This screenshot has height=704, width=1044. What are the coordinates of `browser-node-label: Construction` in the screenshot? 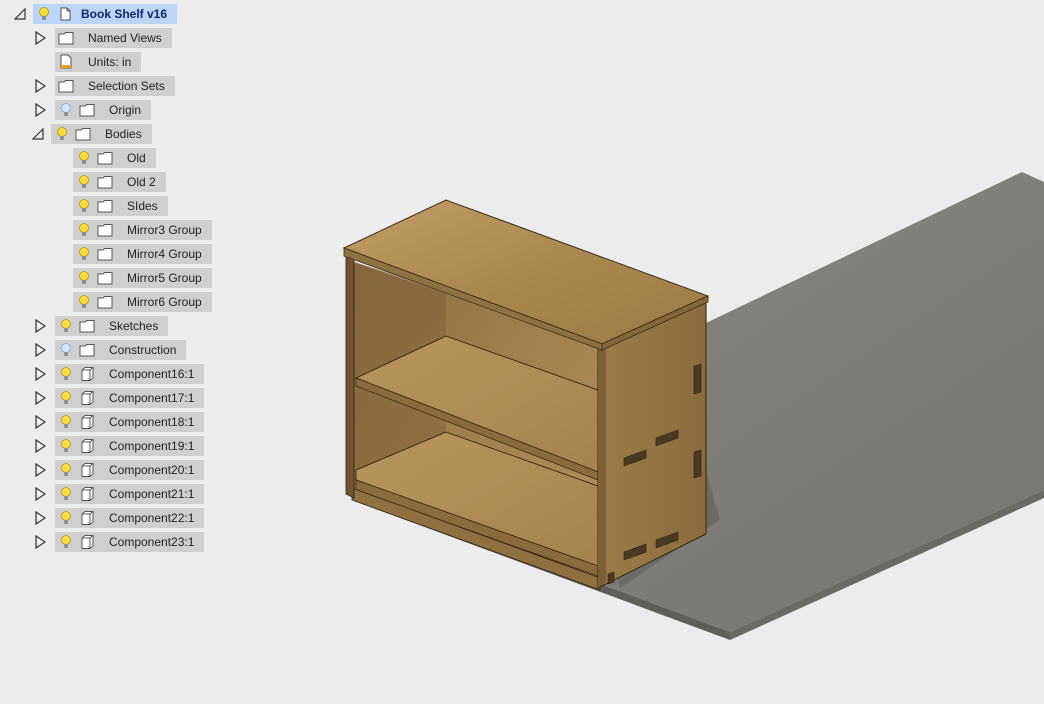 It's located at (143, 350).